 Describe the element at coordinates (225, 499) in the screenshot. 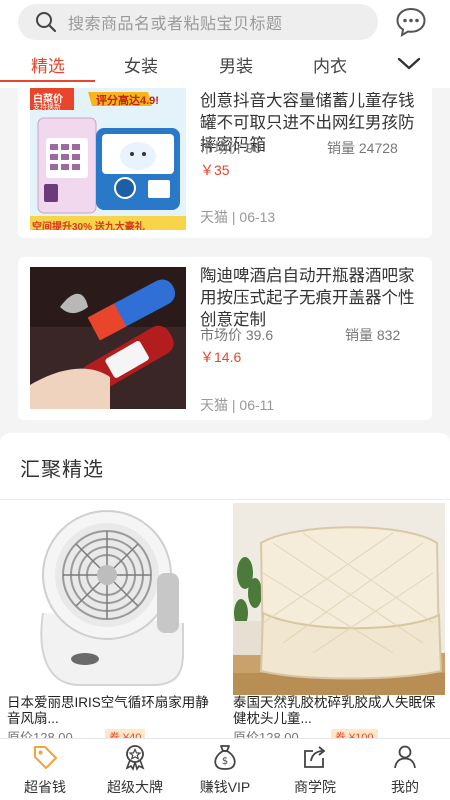

I see `divider` at that location.